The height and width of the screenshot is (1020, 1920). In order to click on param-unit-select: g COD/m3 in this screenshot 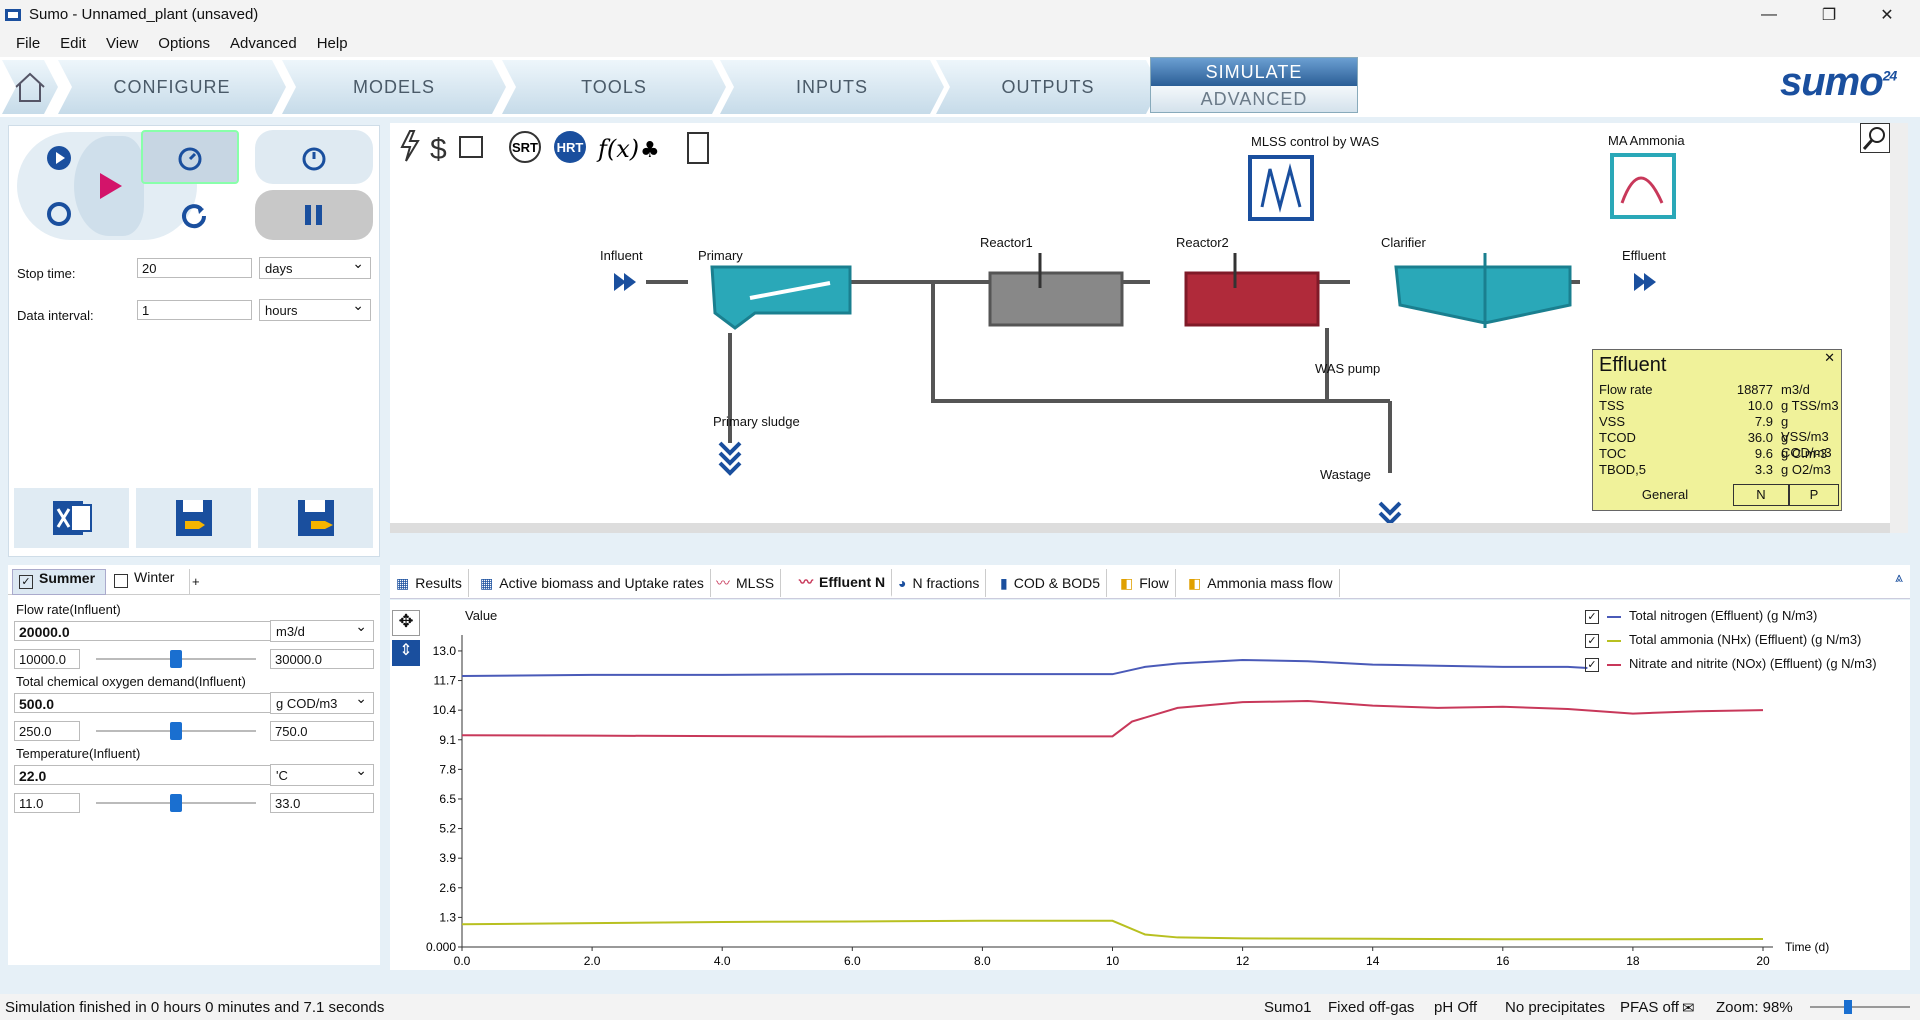, I will do `click(322, 702)`.